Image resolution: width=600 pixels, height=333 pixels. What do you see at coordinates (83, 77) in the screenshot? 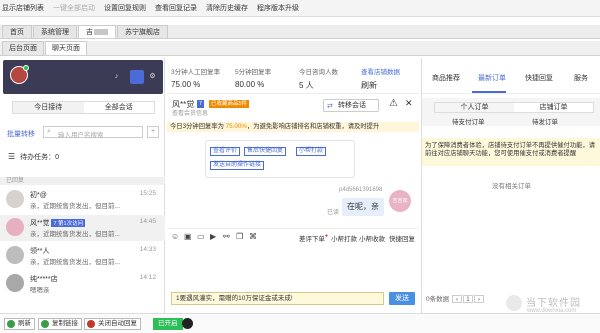
I see `account-header: ♪ ⚙` at bounding box center [83, 77].